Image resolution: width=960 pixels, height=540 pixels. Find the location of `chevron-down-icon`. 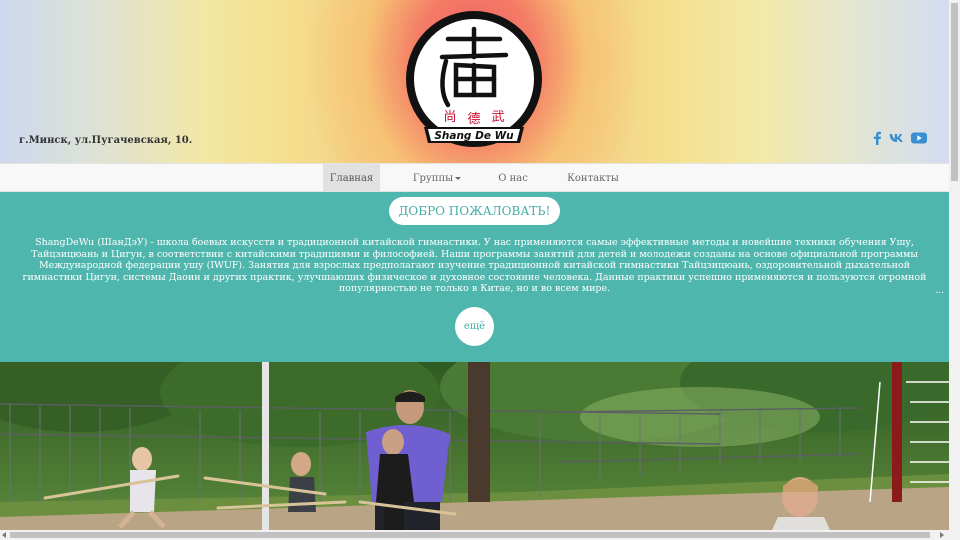

chevron-down-icon is located at coordinates (458, 178).